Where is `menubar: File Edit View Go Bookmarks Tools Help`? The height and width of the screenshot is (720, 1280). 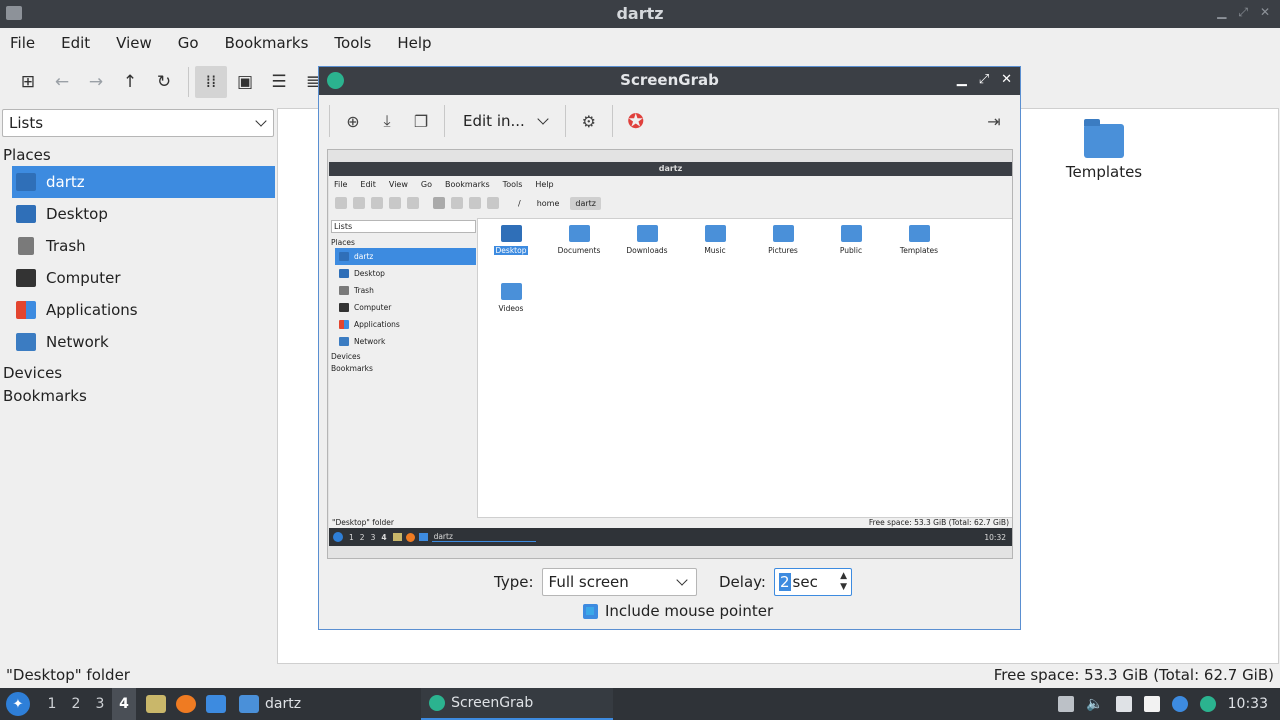 menubar: File Edit View Go Bookmarks Tools Help is located at coordinates (640, 43).